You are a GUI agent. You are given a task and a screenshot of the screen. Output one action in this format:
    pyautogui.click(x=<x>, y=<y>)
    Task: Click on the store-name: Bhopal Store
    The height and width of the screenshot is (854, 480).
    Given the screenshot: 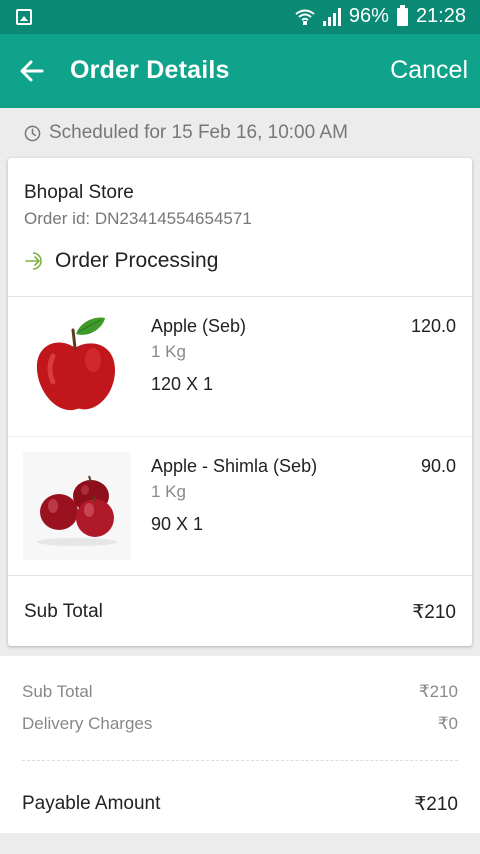 What is the action you would take?
    pyautogui.click(x=79, y=192)
    